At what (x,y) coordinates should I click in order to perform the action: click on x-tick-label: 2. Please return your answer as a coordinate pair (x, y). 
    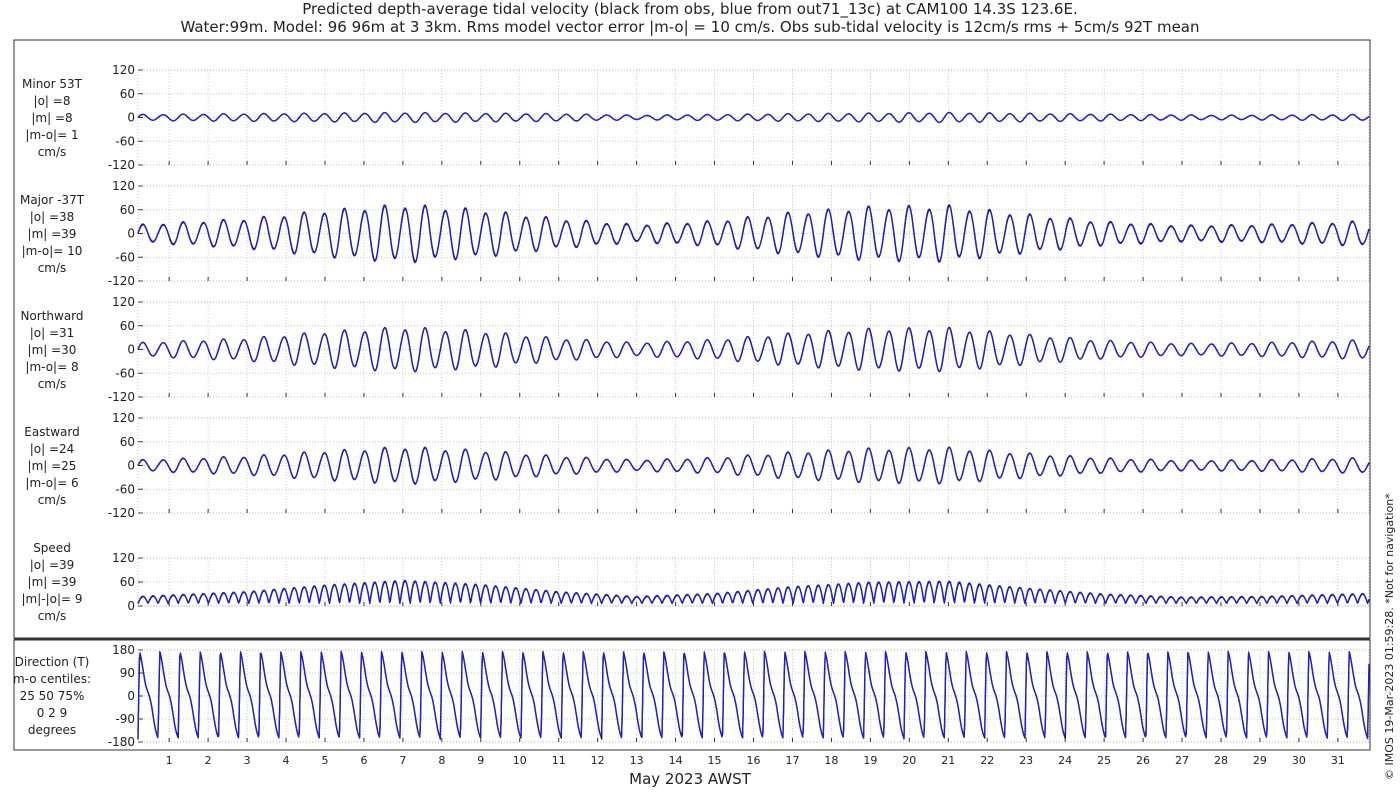
    Looking at the image, I should click on (208, 760).